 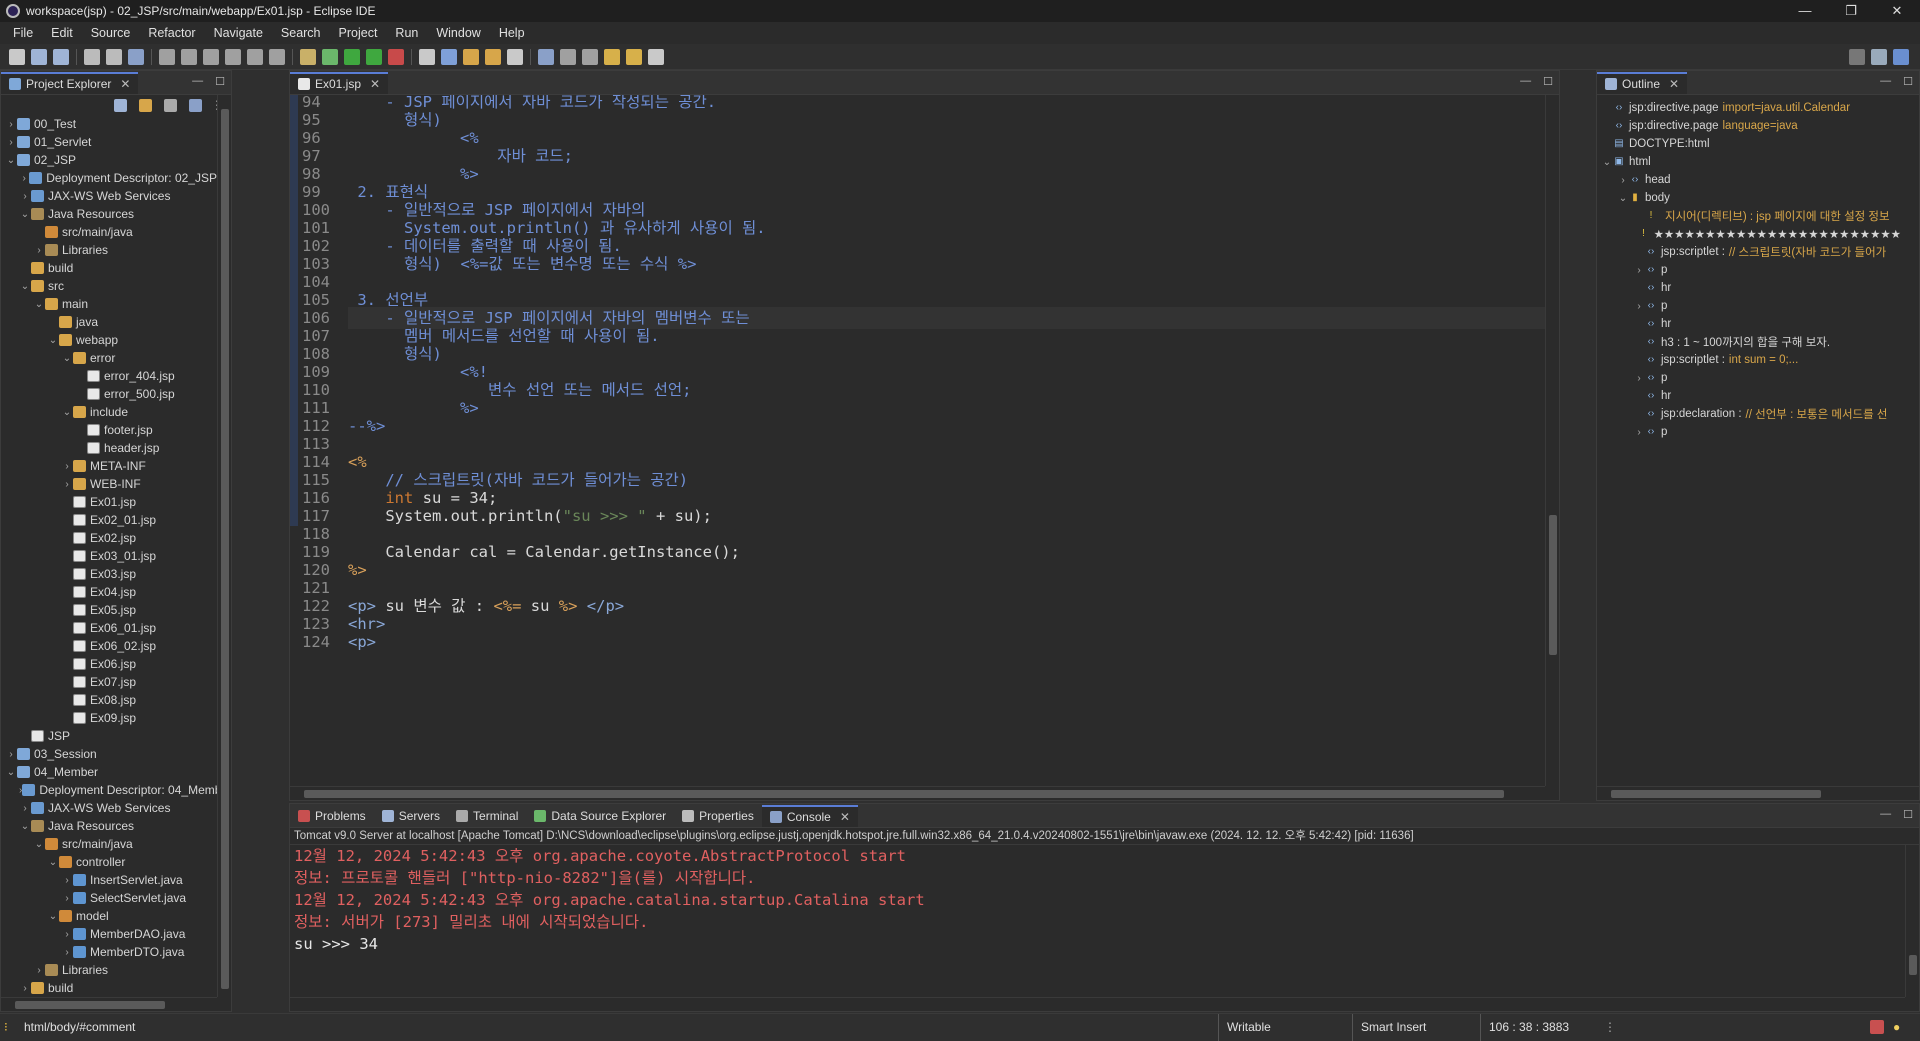 What do you see at coordinates (109, 700) in the screenshot?
I see `tree-item: Ex08.jsp` at bounding box center [109, 700].